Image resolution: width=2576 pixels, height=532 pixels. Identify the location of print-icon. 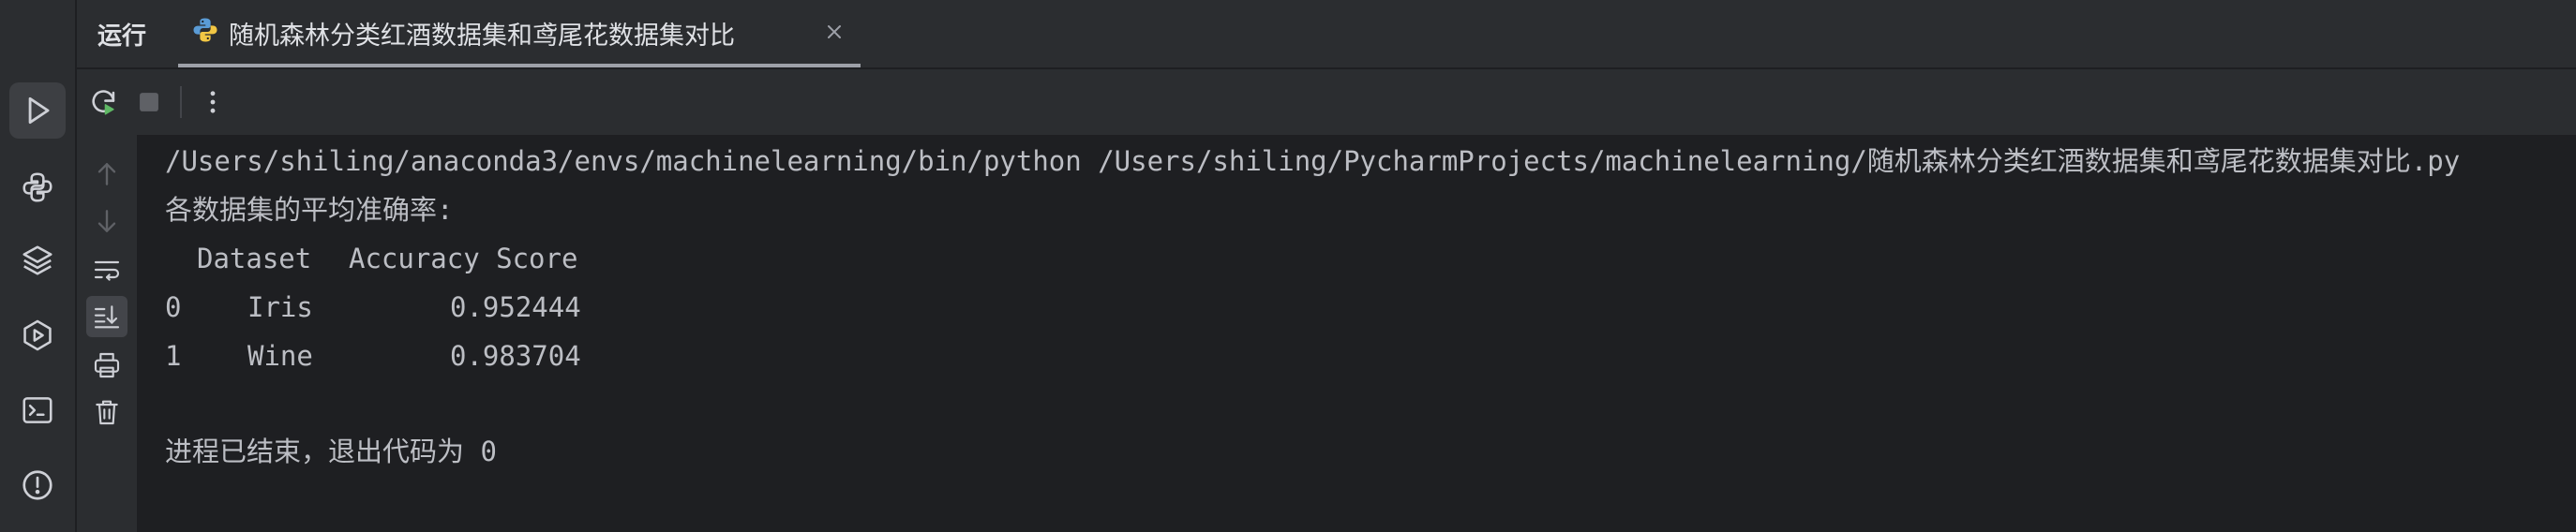
(107, 365).